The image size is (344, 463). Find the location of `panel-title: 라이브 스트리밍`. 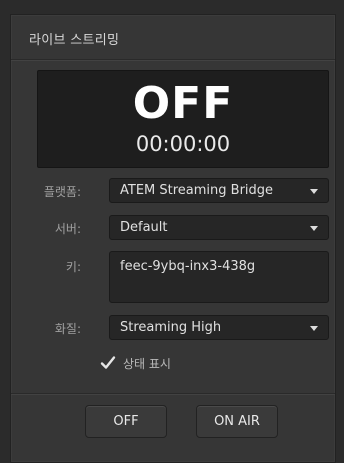

panel-title: 라이브 스트리밍 is located at coordinates (74, 40).